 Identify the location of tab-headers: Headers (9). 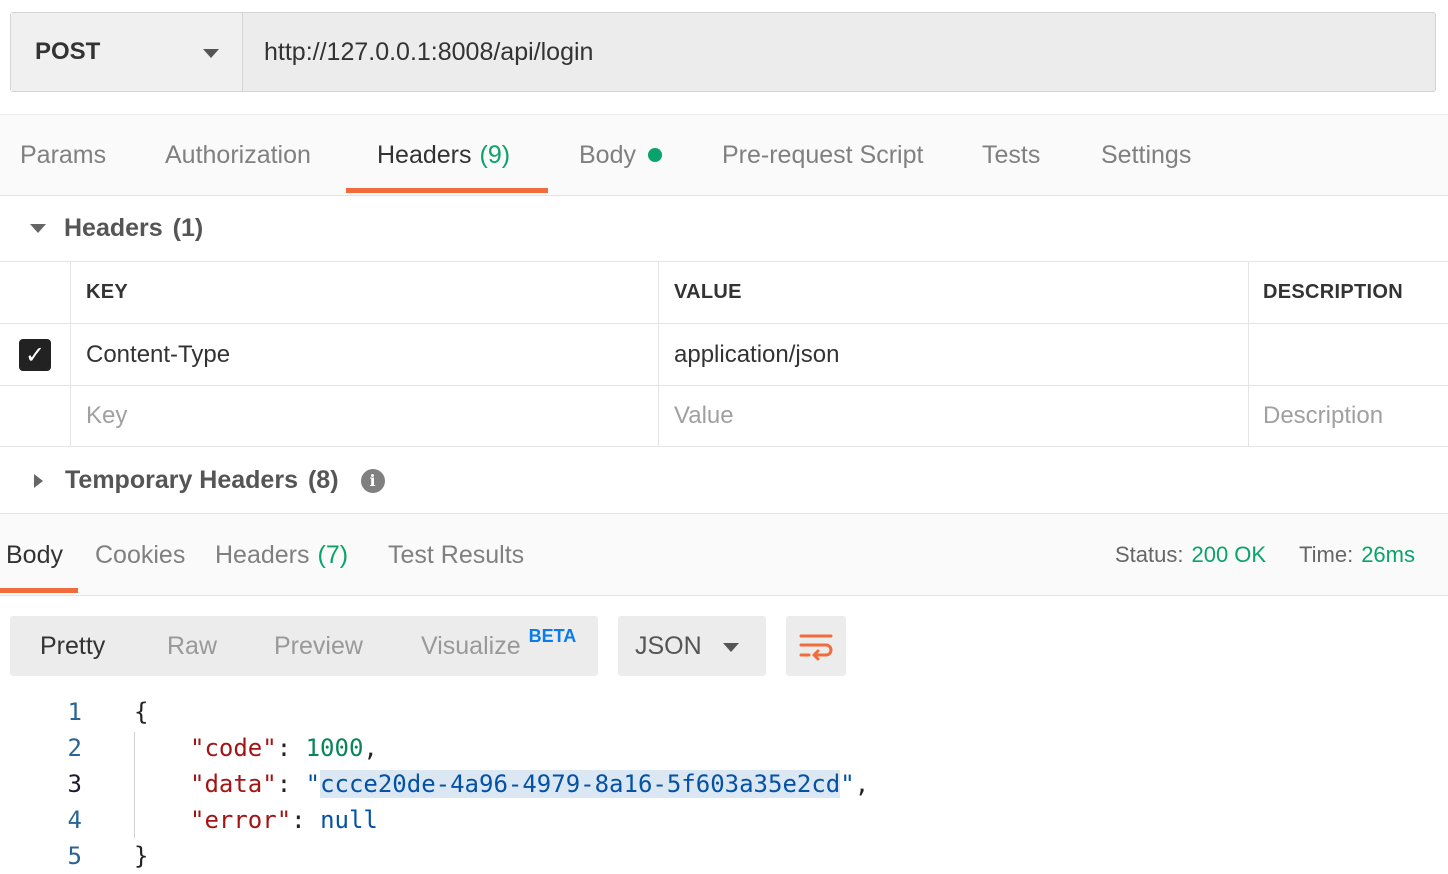
(443, 155).